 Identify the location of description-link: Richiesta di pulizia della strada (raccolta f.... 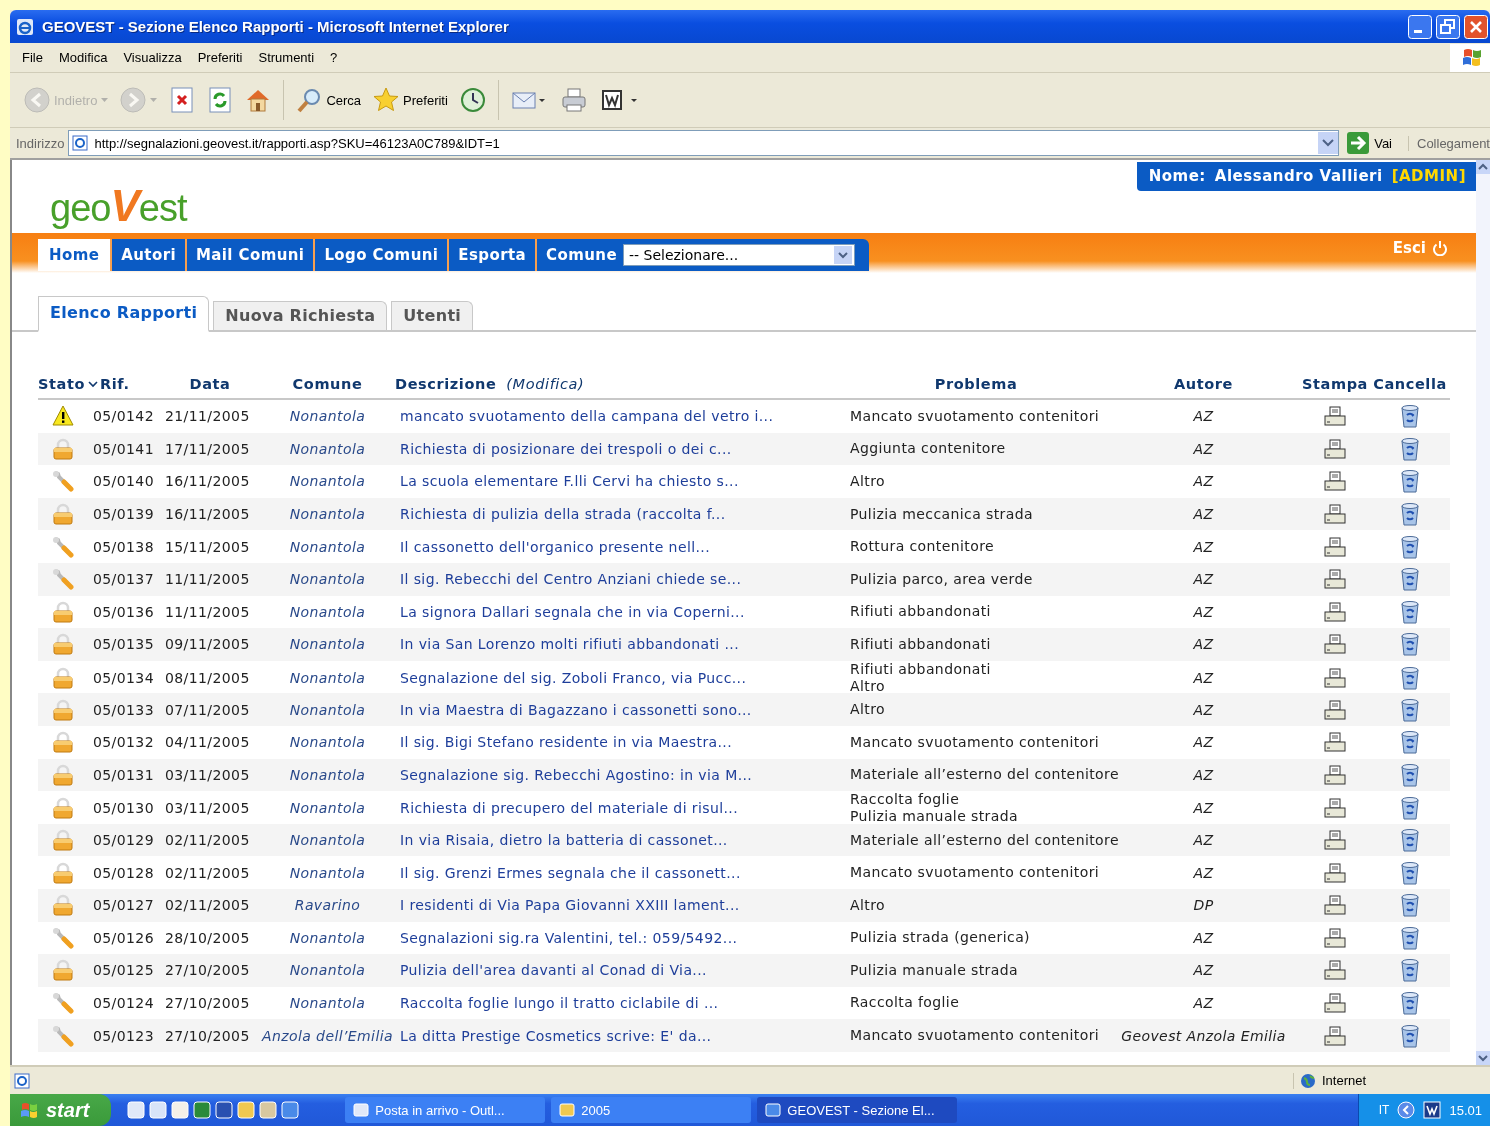
(563, 514).